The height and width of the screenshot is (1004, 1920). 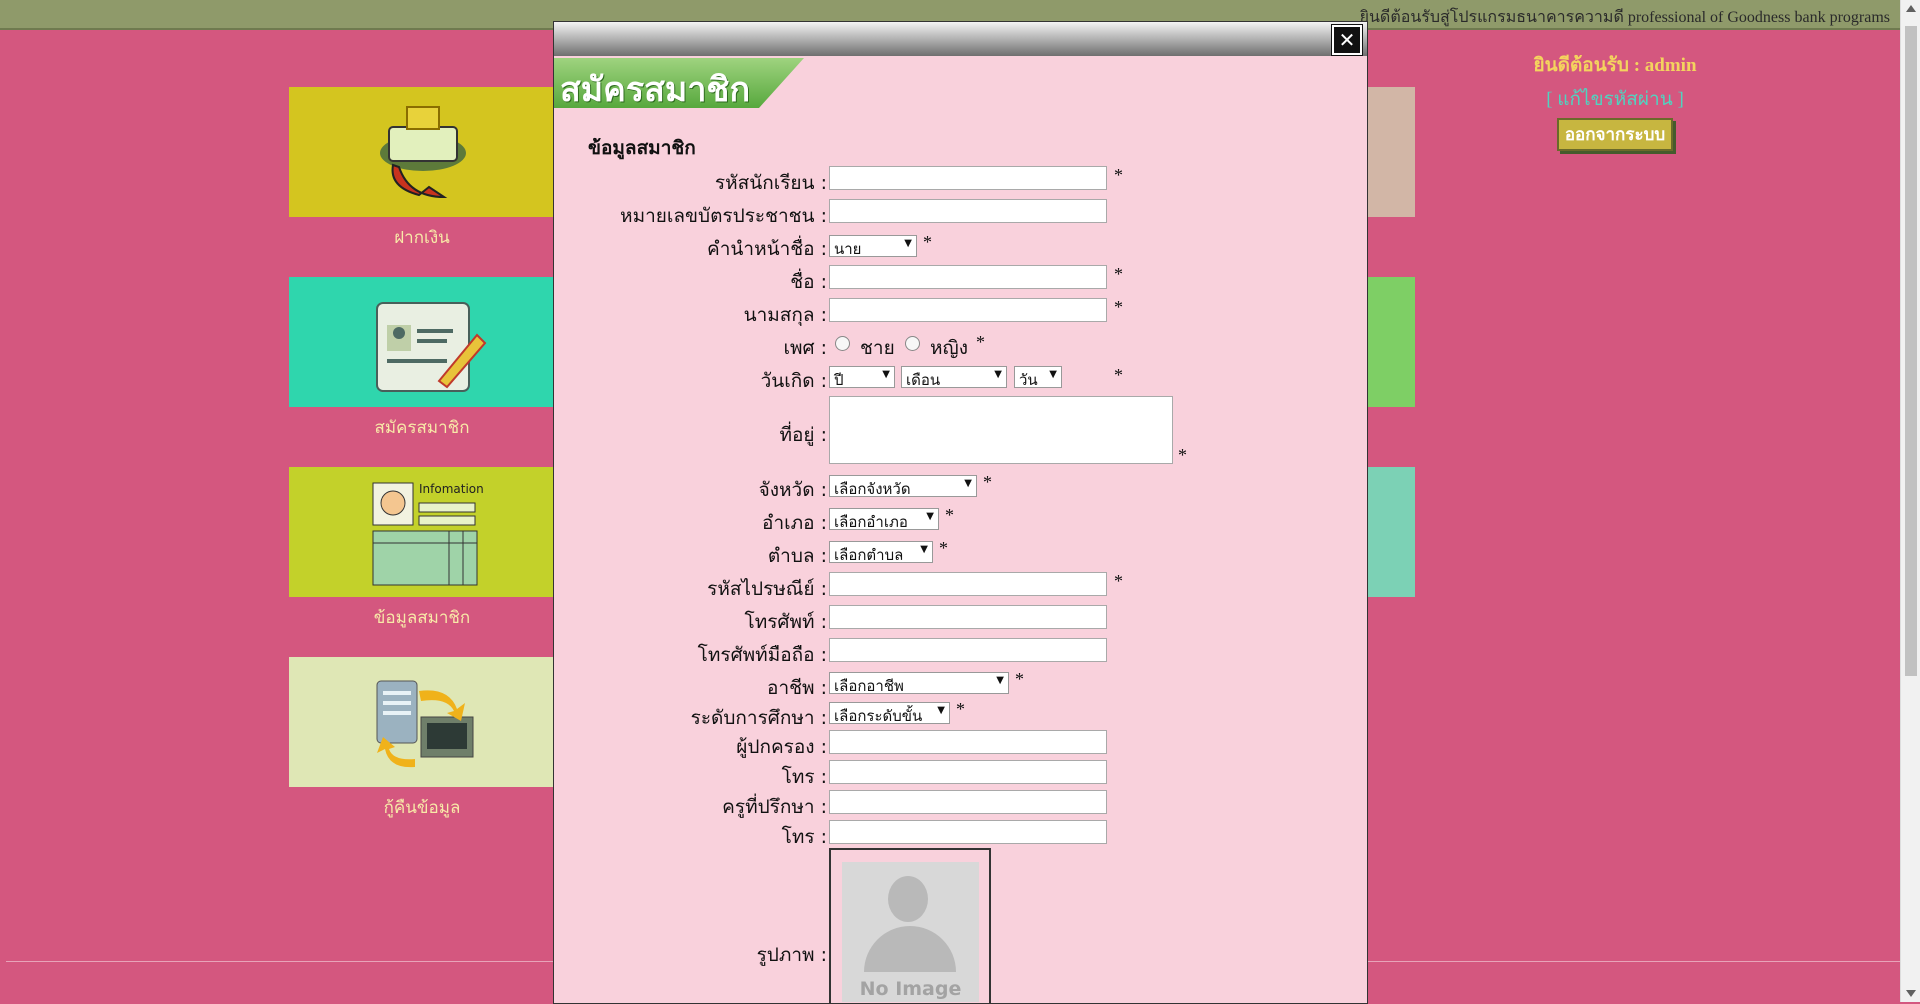 I want to click on photo-upload: No Image, so click(x=910, y=925).